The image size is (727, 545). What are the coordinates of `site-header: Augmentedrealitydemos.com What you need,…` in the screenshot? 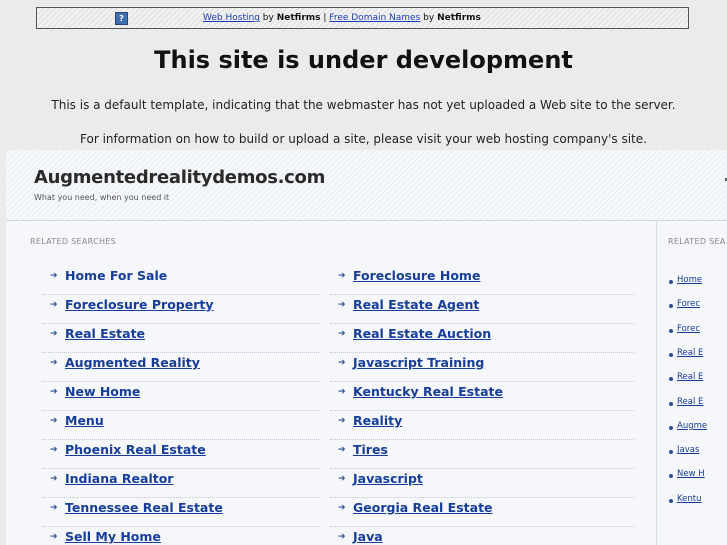 It's located at (366, 185).